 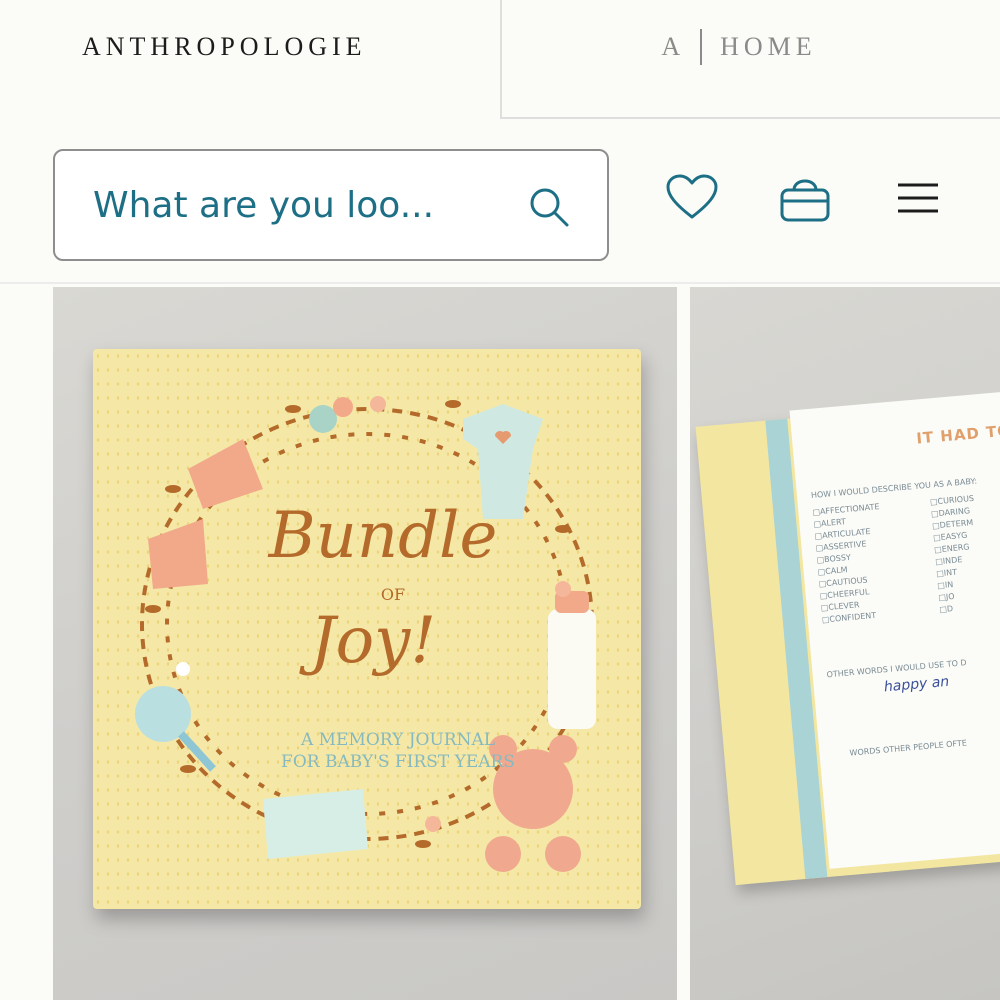 I want to click on book-subtitle: A Memory Journal for Baby's First Years, so click(x=398, y=751).